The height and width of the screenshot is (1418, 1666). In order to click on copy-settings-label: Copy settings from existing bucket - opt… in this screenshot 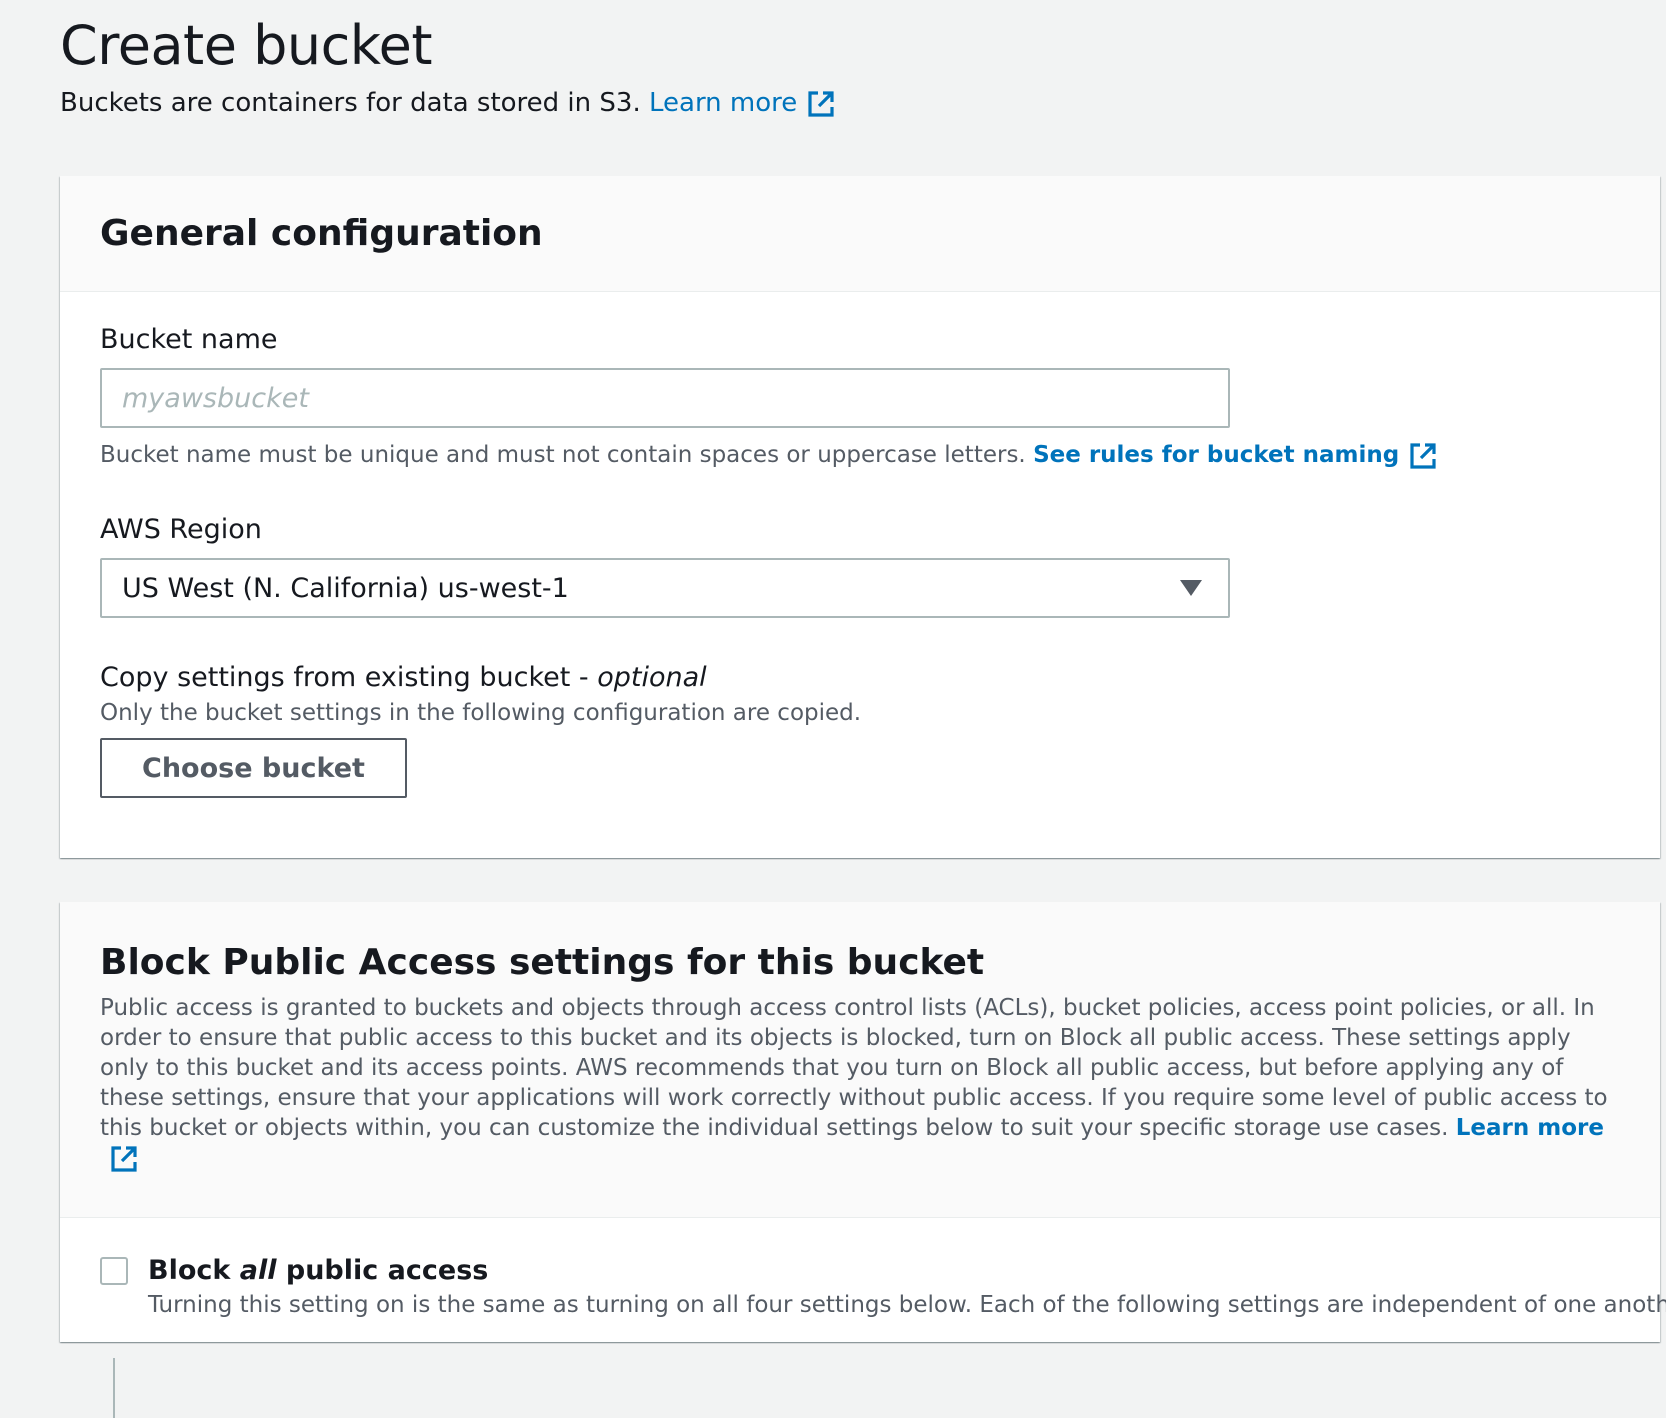, I will do `click(860, 678)`.